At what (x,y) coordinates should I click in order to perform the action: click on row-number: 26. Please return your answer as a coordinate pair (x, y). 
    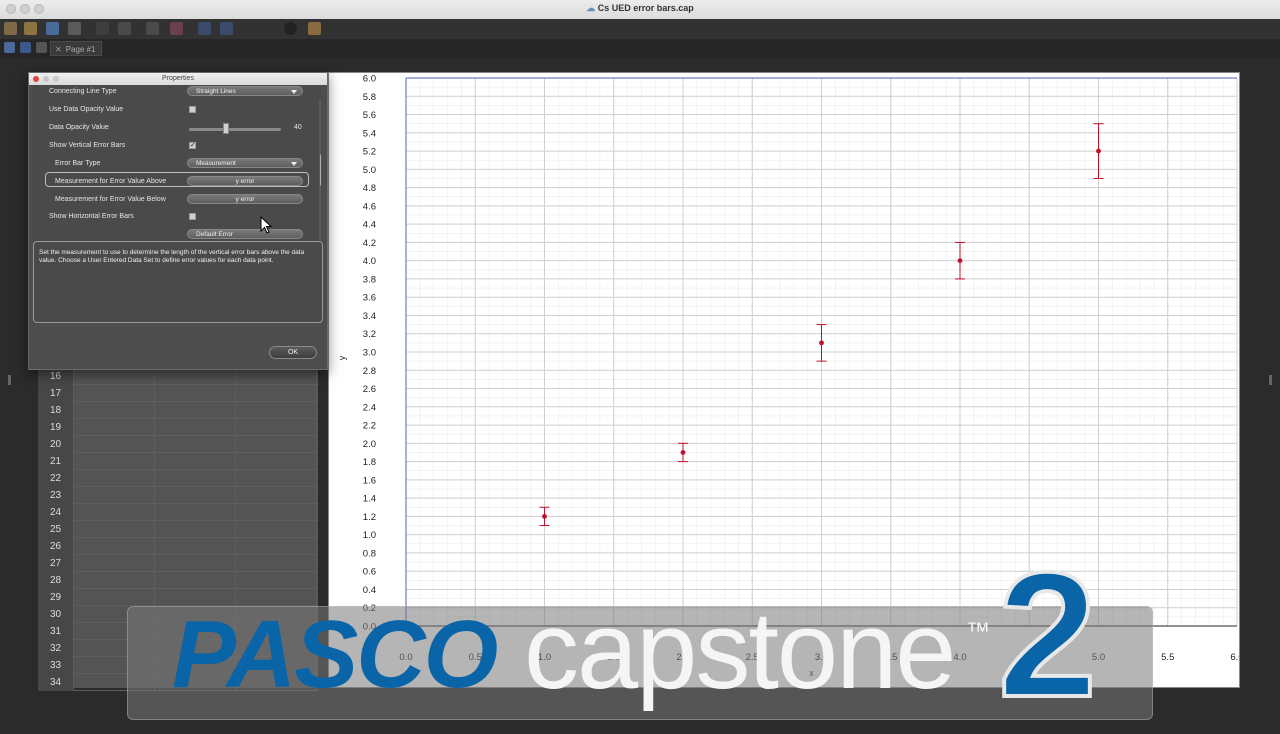
    Looking at the image, I should click on (56, 546).